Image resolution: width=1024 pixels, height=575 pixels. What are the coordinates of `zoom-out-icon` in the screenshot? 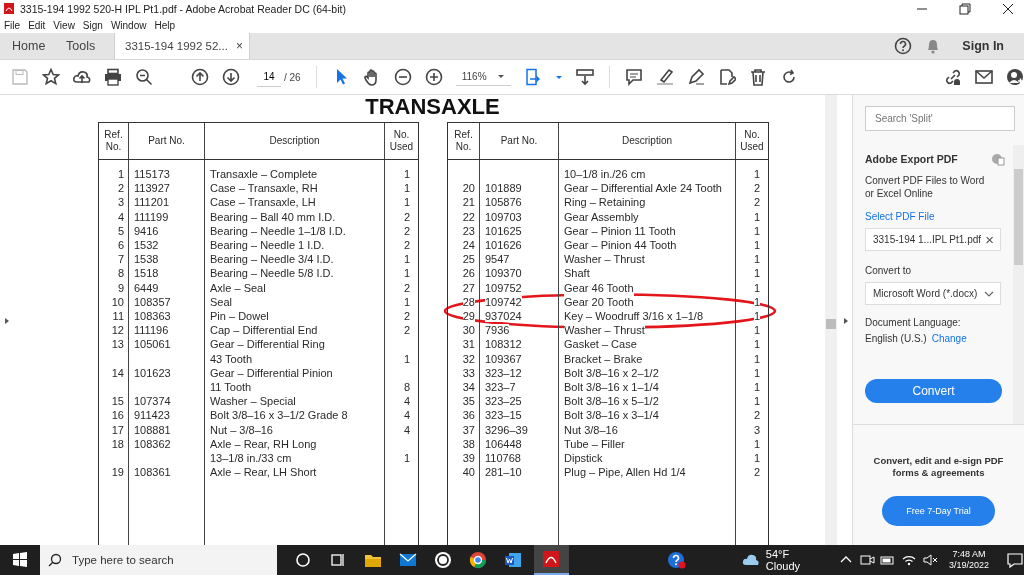 It's located at (402, 77).